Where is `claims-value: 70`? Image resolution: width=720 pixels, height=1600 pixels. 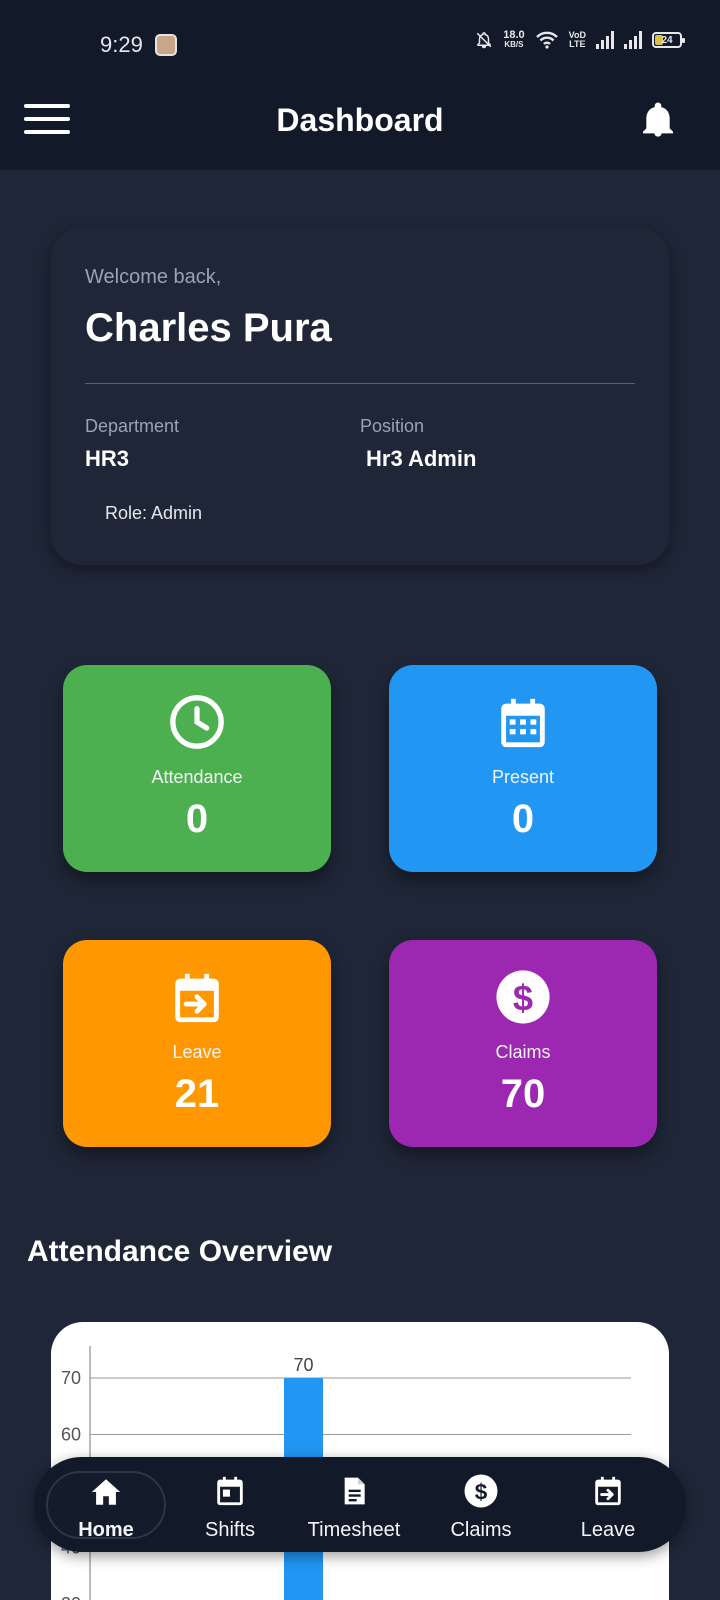 claims-value: 70 is located at coordinates (523, 1094).